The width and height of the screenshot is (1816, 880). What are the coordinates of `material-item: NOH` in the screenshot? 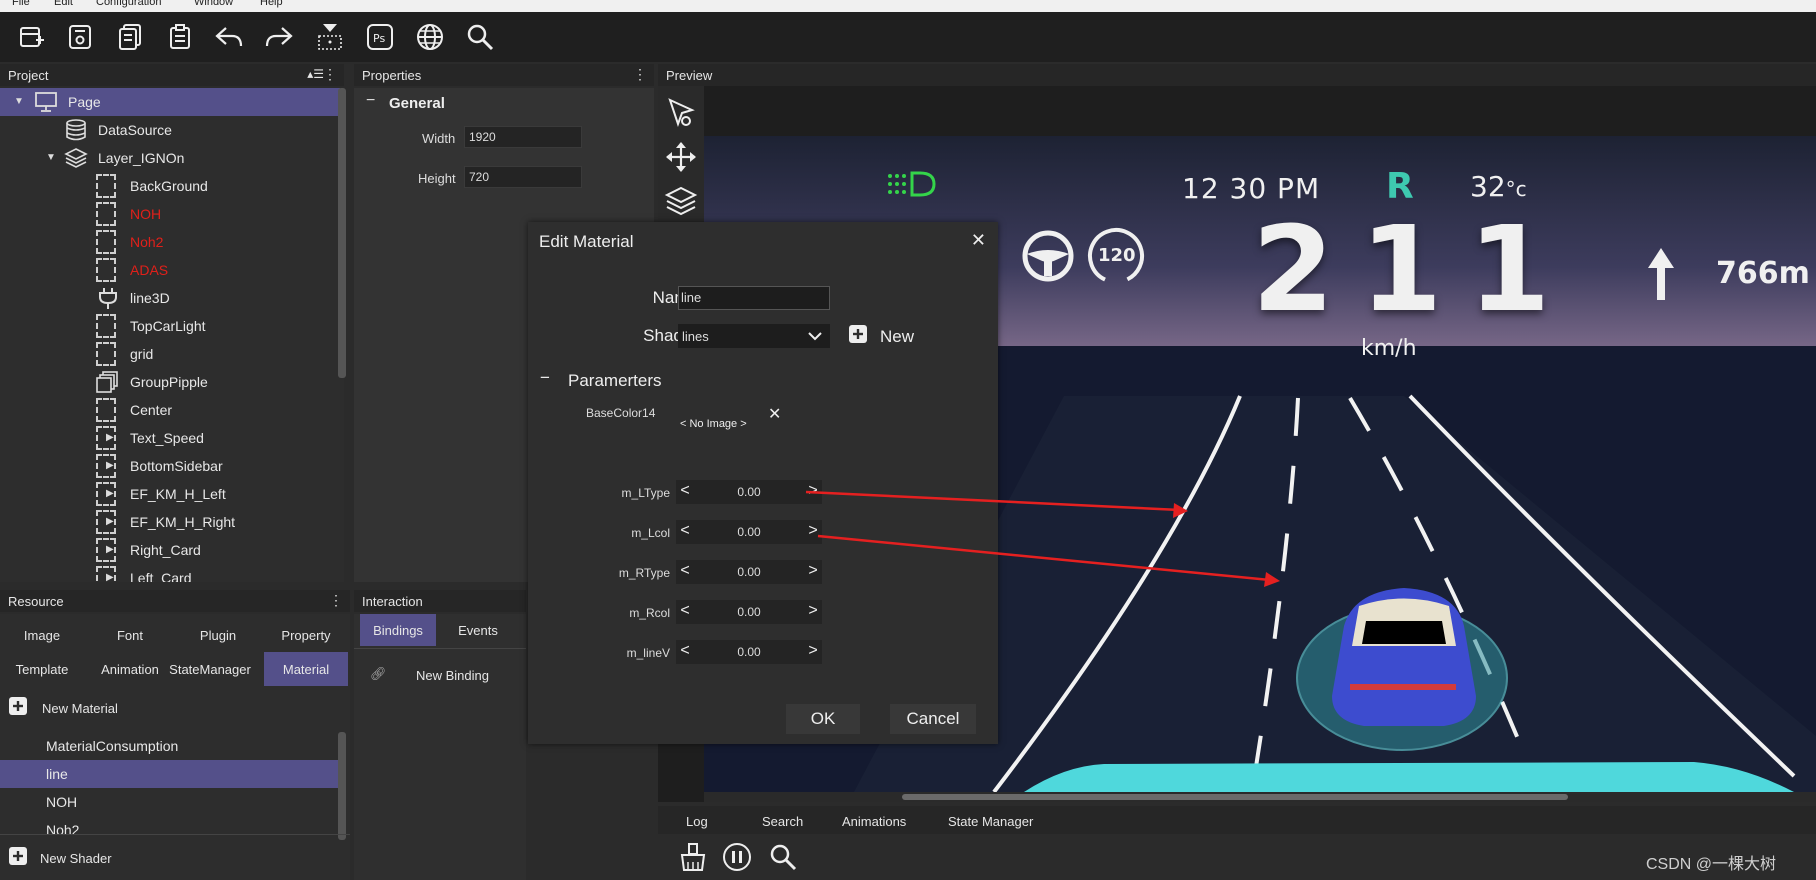 It's located at (170, 802).